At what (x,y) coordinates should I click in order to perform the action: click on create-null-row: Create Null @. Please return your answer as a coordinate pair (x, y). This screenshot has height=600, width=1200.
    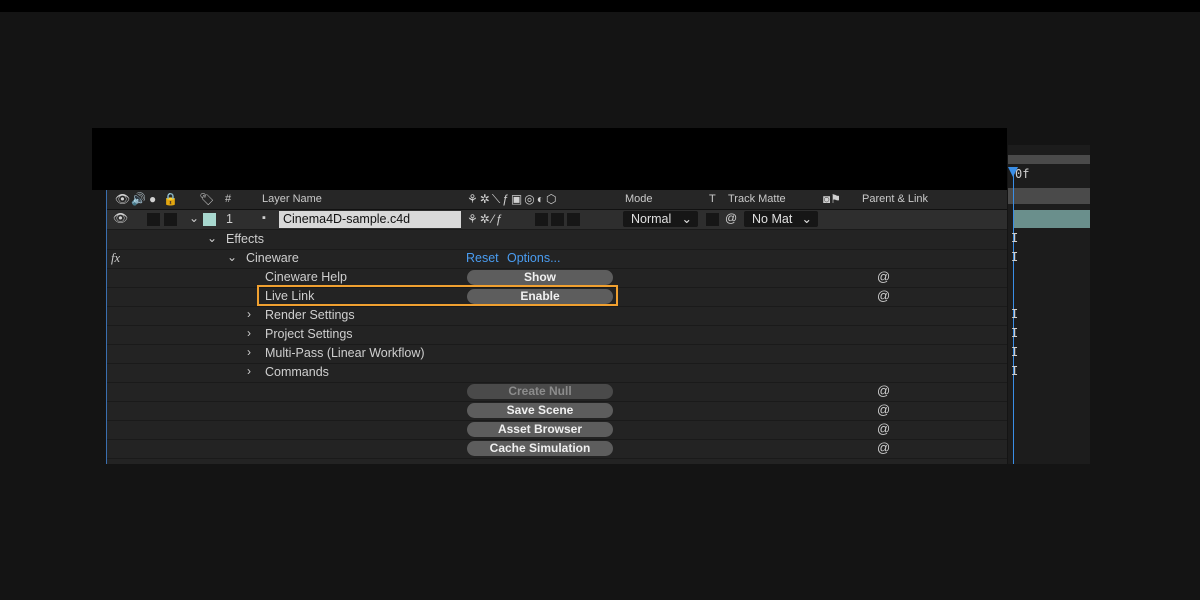
    Looking at the image, I should click on (557, 392).